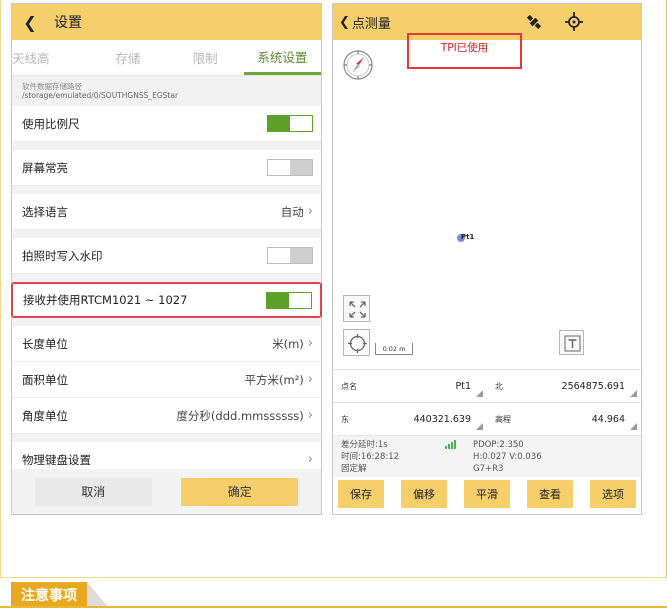 This screenshot has height=610, width=667. What do you see at coordinates (289, 300) in the screenshot?
I see `rtcm-toggle` at bounding box center [289, 300].